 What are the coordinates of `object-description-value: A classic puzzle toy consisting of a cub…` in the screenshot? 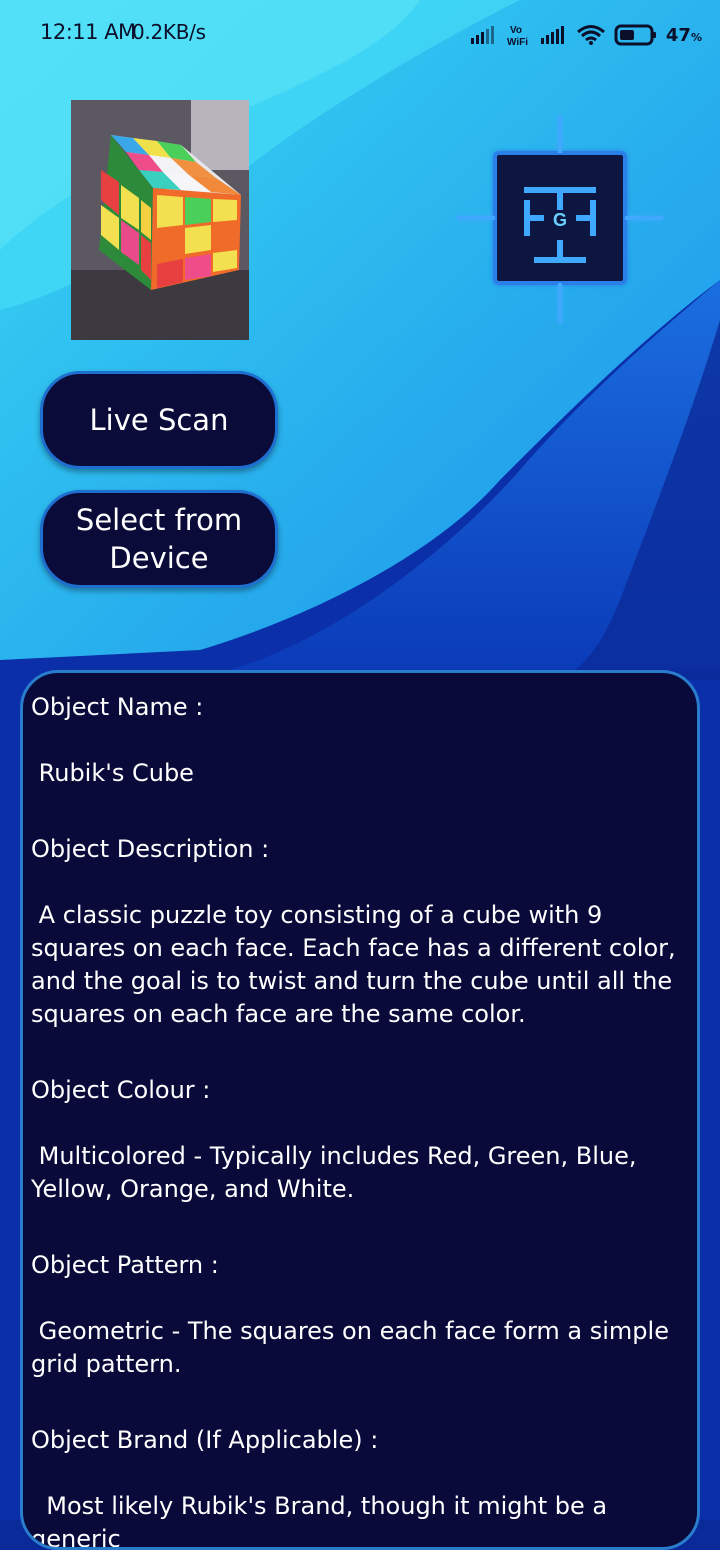 It's located at (357, 964).